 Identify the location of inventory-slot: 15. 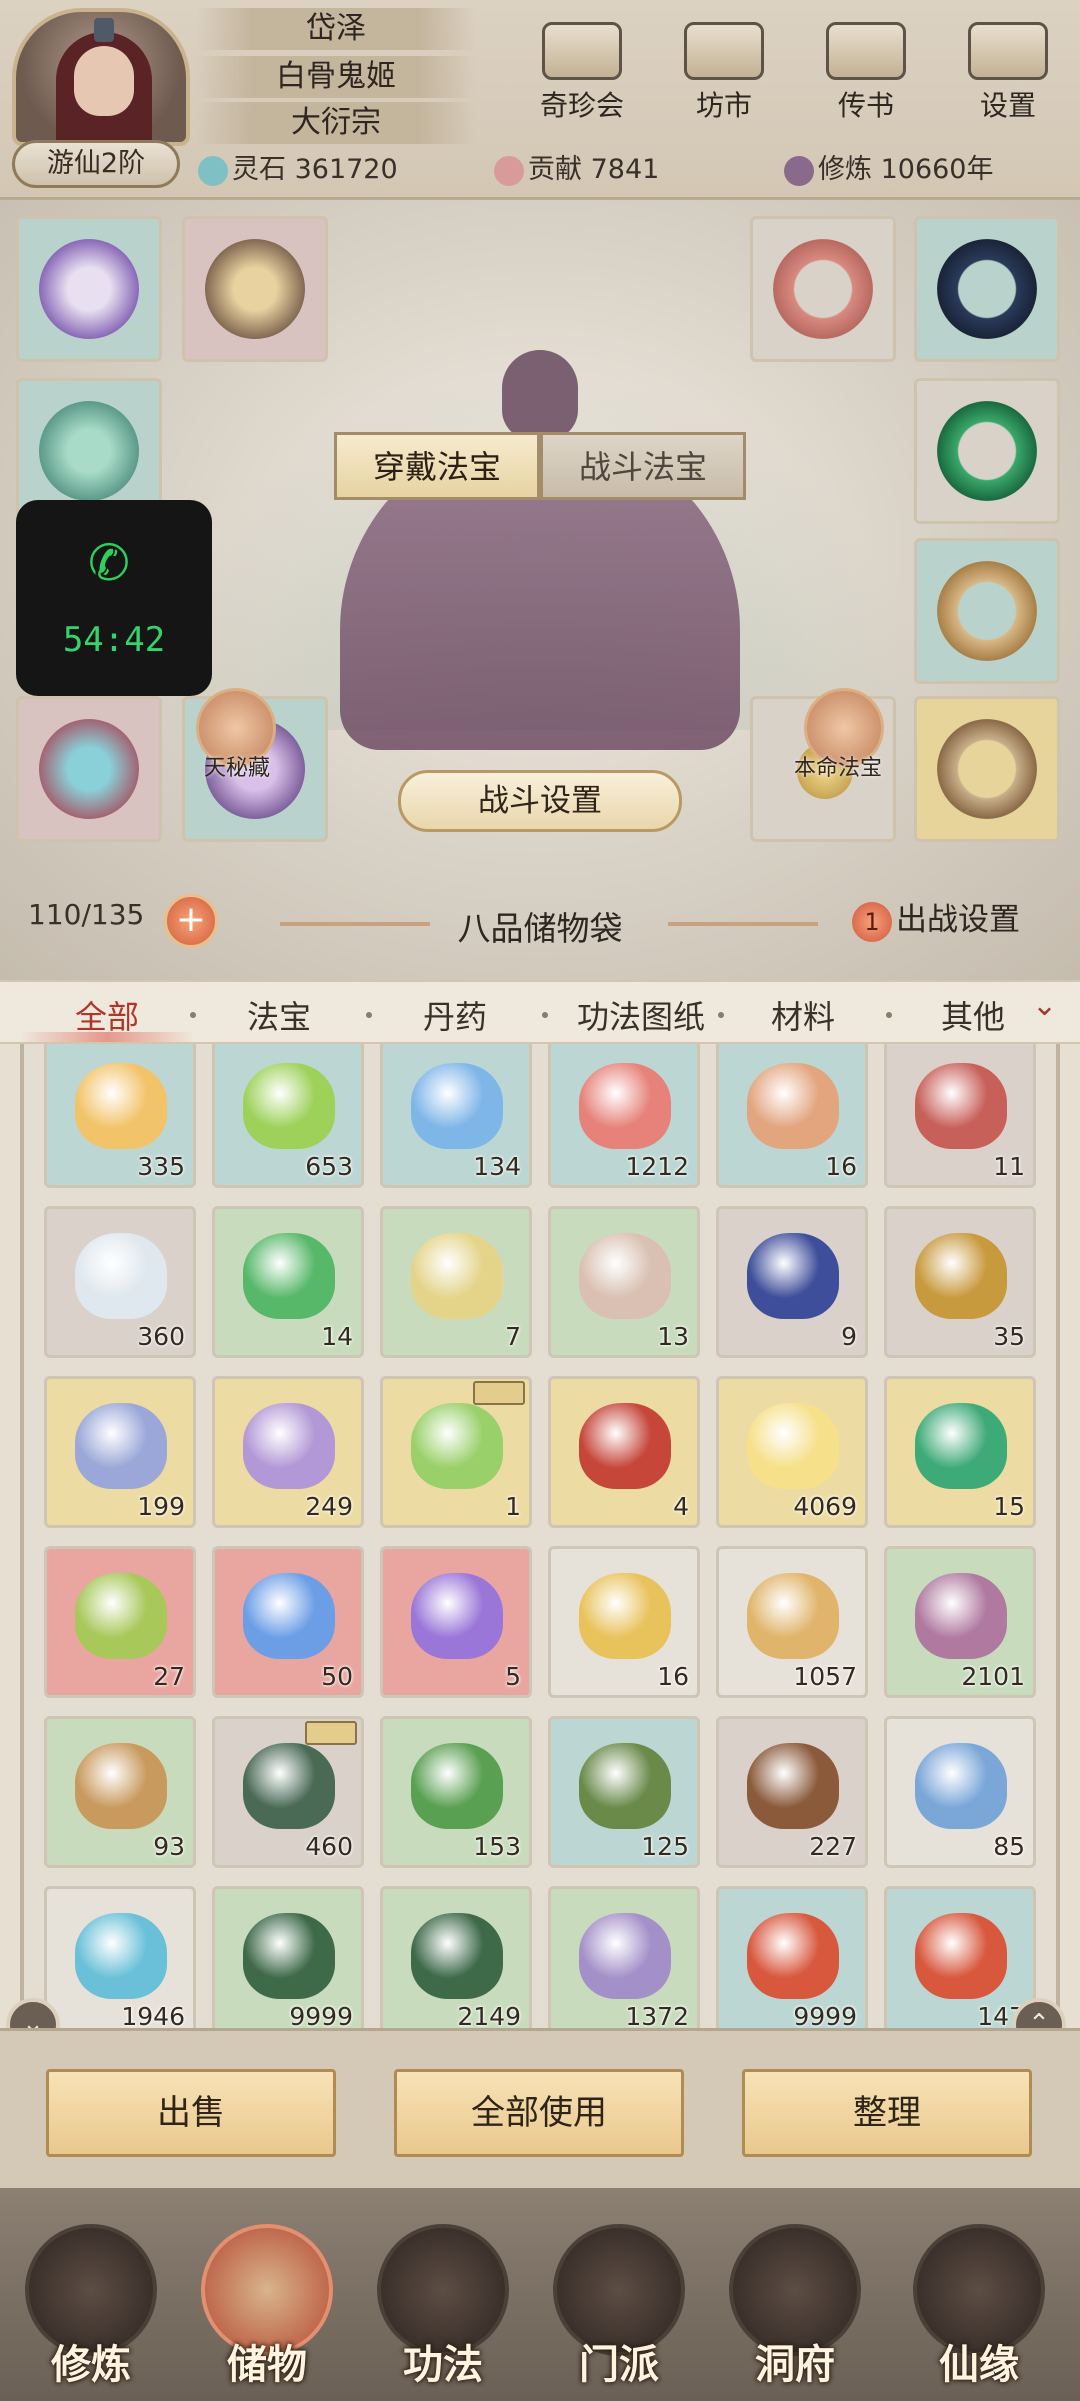
(960, 1452).